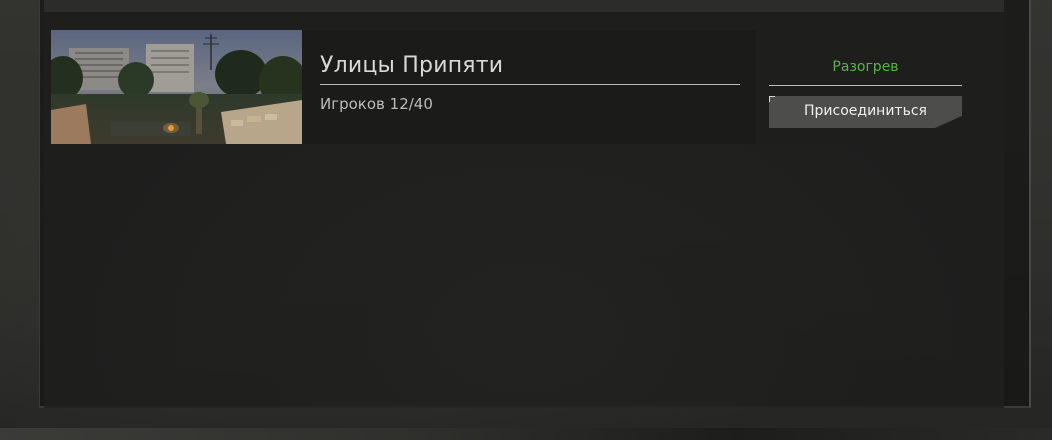 This screenshot has width=1052, height=440. I want to click on server-status: Разогрев, so click(865, 71).